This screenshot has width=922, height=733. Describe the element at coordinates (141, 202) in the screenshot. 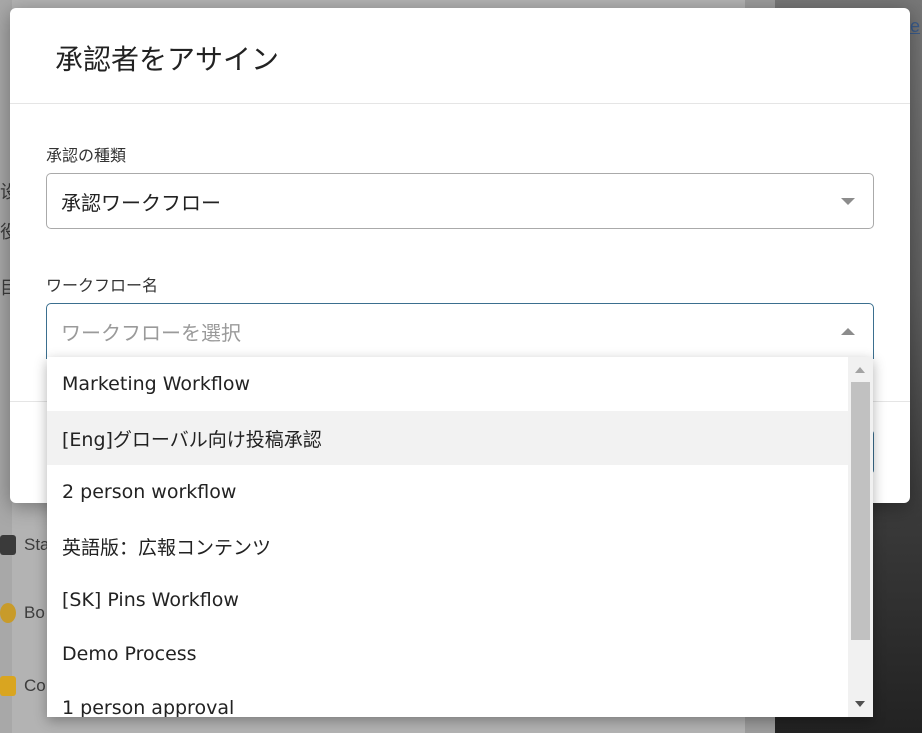

I see `approval-type-value: 承認ワークフロー` at that location.